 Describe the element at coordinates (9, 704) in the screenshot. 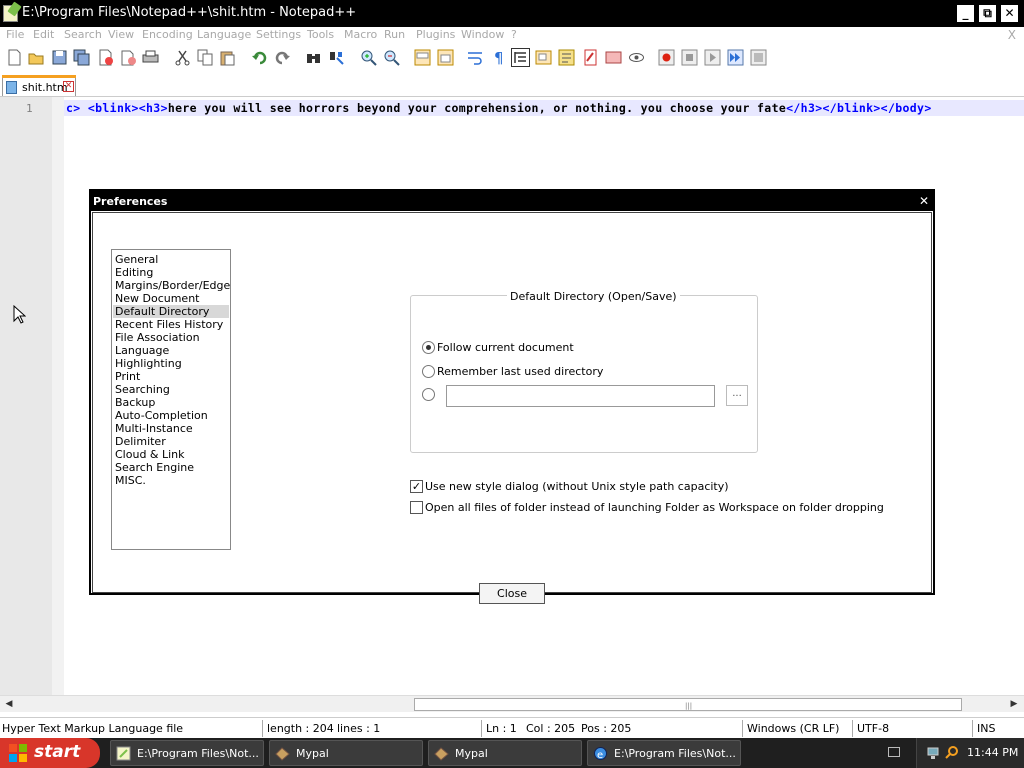

I see `scroll-left-icon: ◀` at that location.